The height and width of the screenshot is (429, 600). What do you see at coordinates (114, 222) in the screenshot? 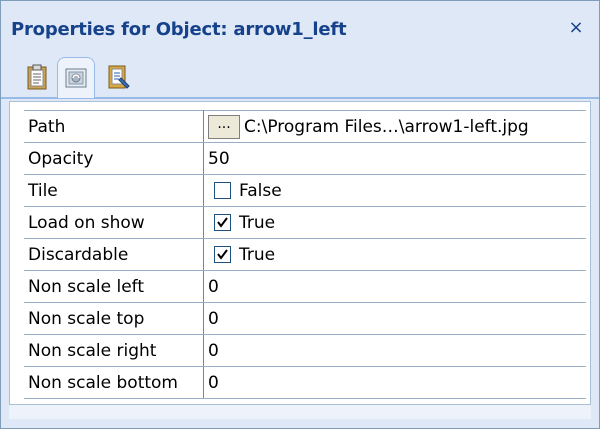
I see `property-label: Load on show` at bounding box center [114, 222].